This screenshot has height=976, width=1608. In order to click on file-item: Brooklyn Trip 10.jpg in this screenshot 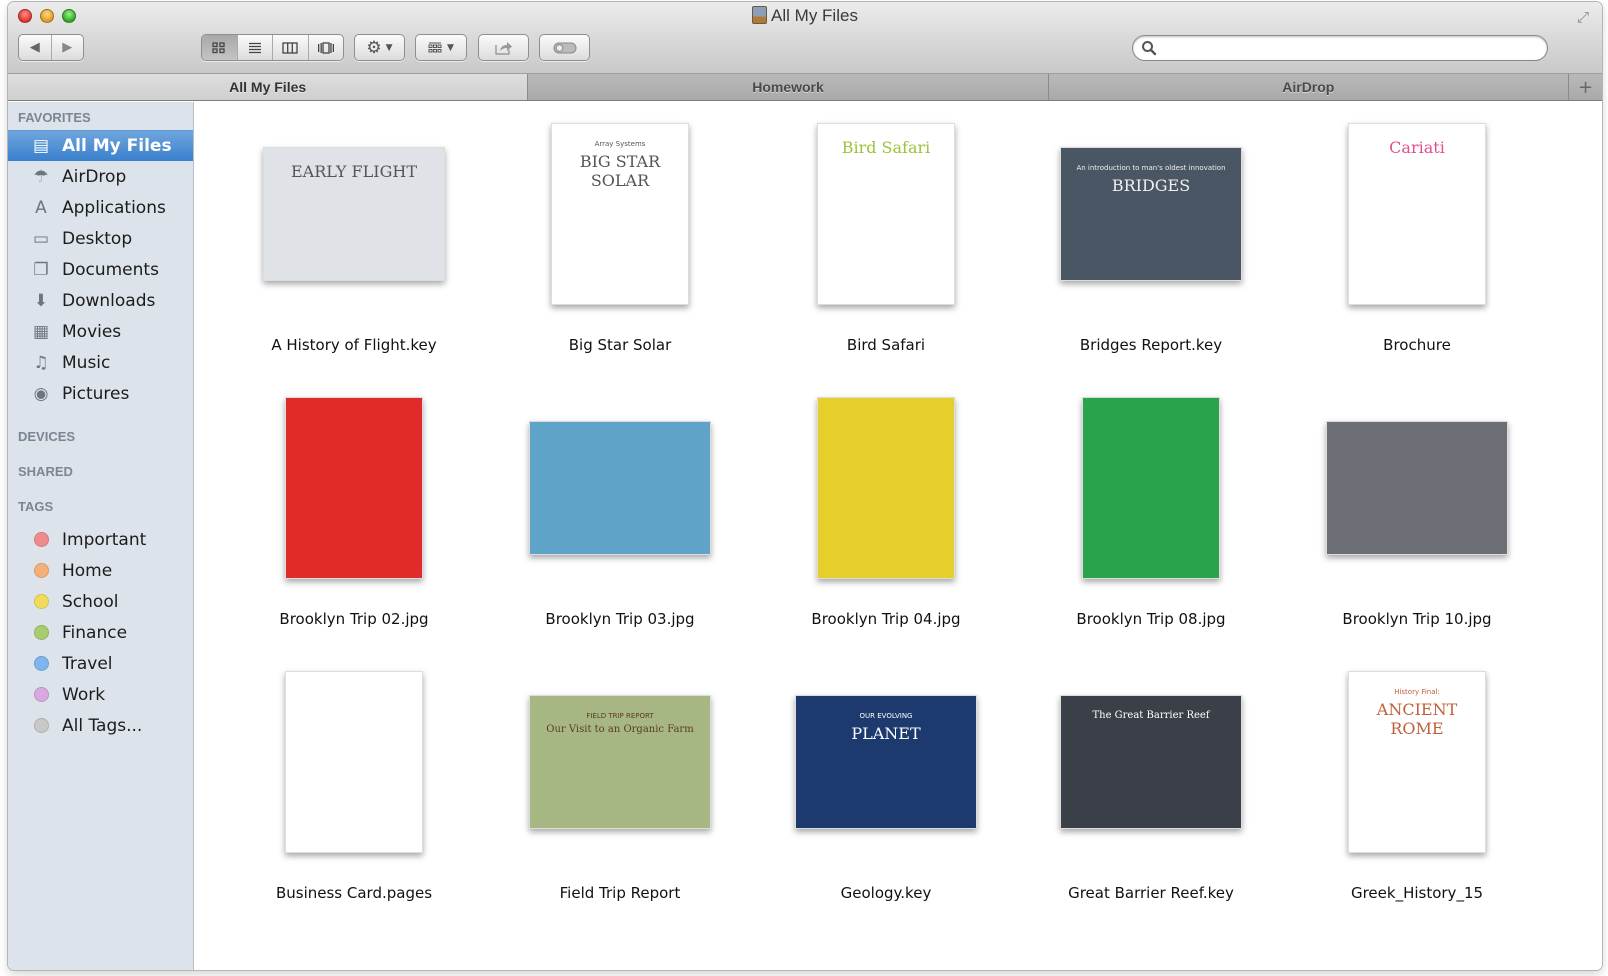, I will do `click(1417, 523)`.